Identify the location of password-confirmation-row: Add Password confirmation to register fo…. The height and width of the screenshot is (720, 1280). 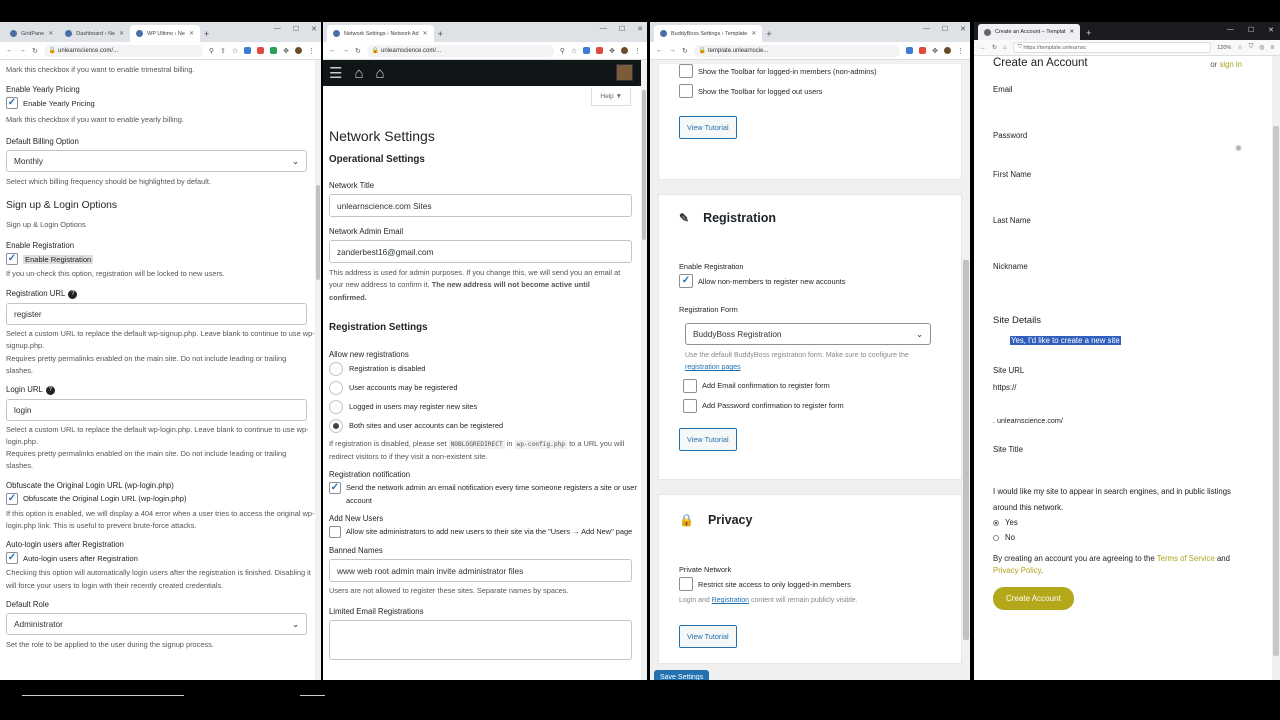
(812, 405).